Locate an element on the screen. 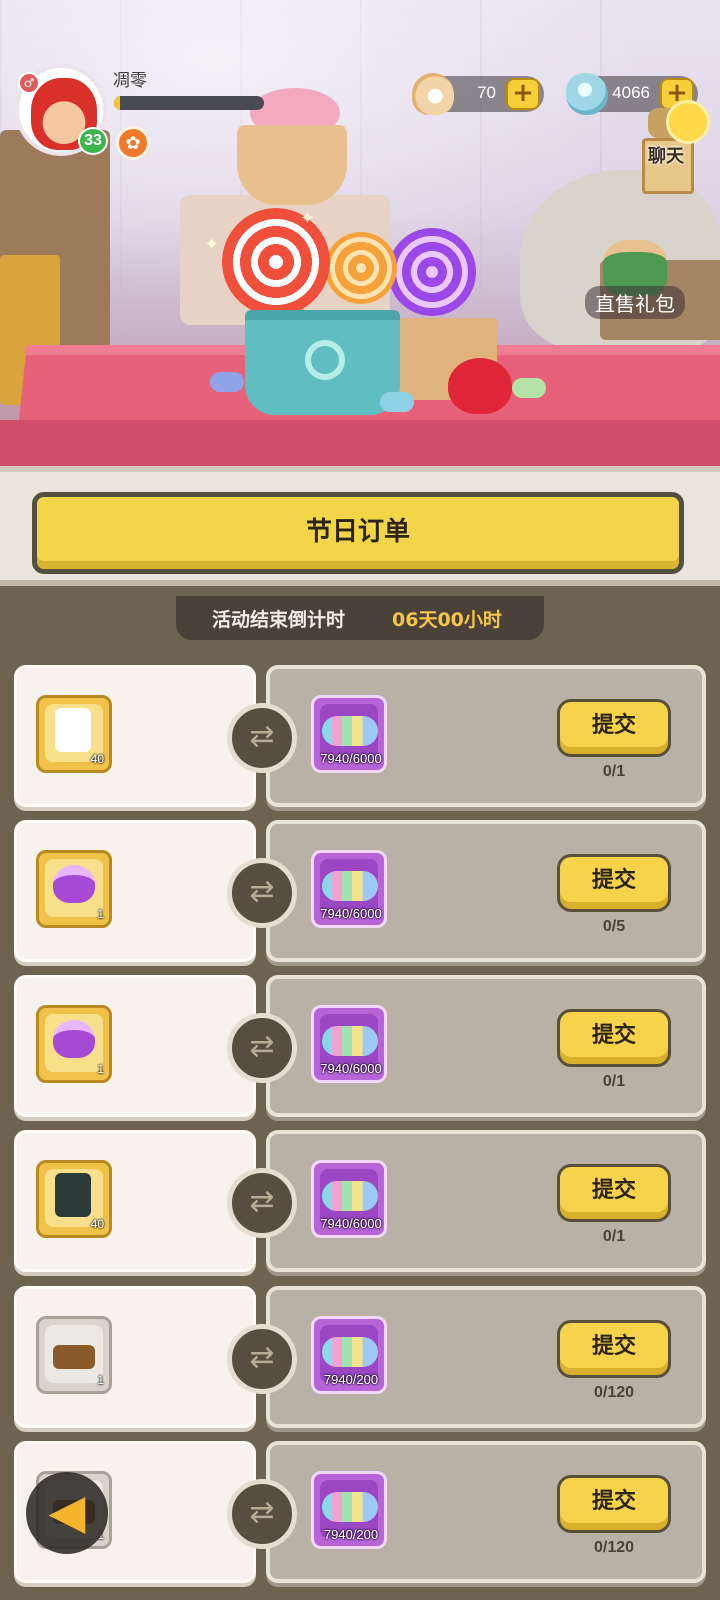 This screenshot has width=720, height=1600. shell-currency: 70 + is located at coordinates (478, 94).